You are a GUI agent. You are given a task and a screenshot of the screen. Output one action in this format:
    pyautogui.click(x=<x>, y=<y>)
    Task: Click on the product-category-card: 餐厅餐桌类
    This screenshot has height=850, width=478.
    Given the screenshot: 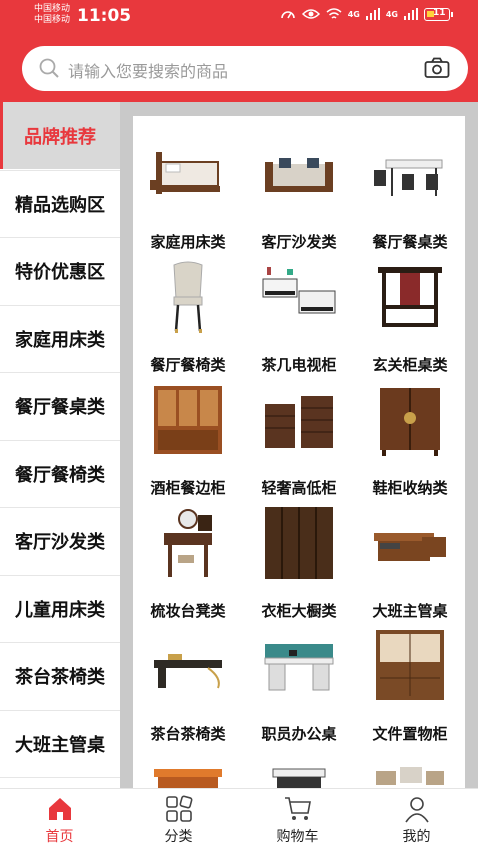 What is the action you would take?
    pyautogui.click(x=410, y=188)
    